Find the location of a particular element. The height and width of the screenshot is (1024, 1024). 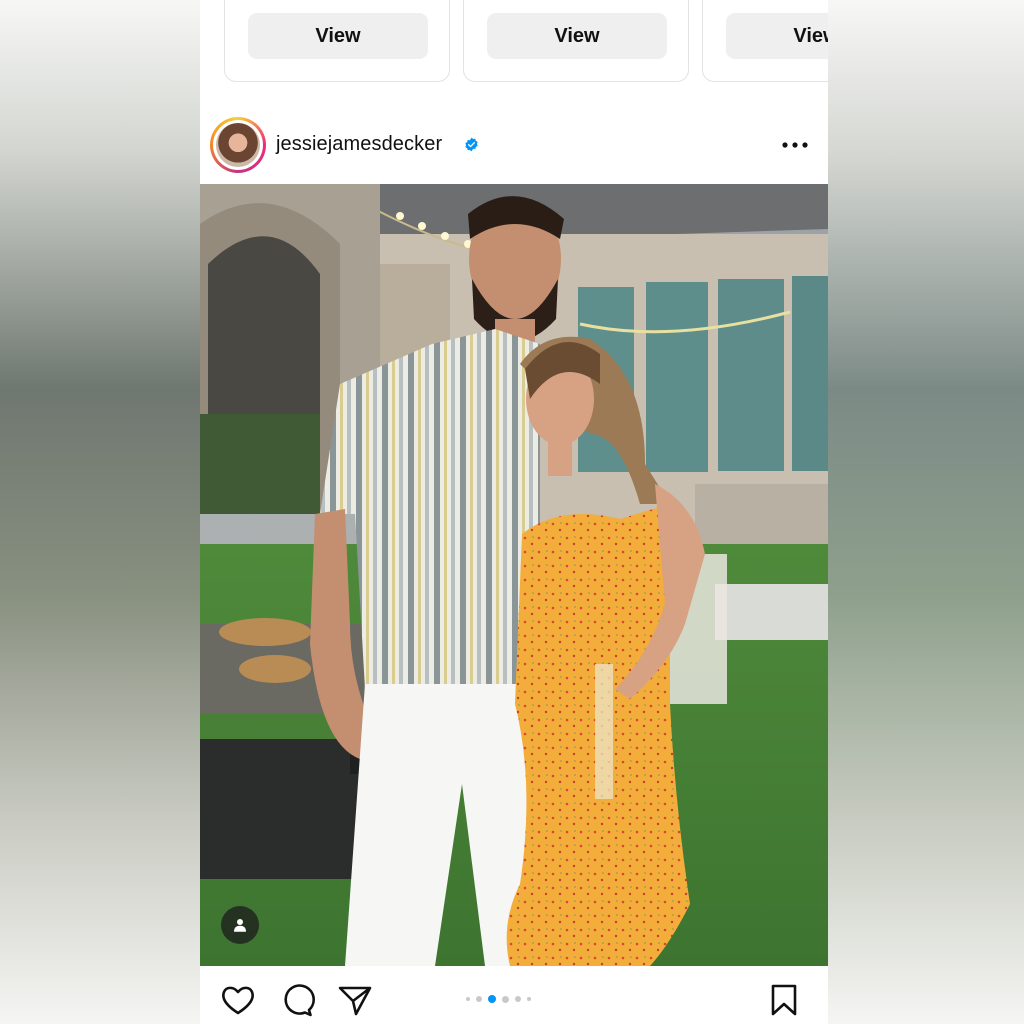

suggested-accounts-row: View View View is located at coordinates (514, 48).